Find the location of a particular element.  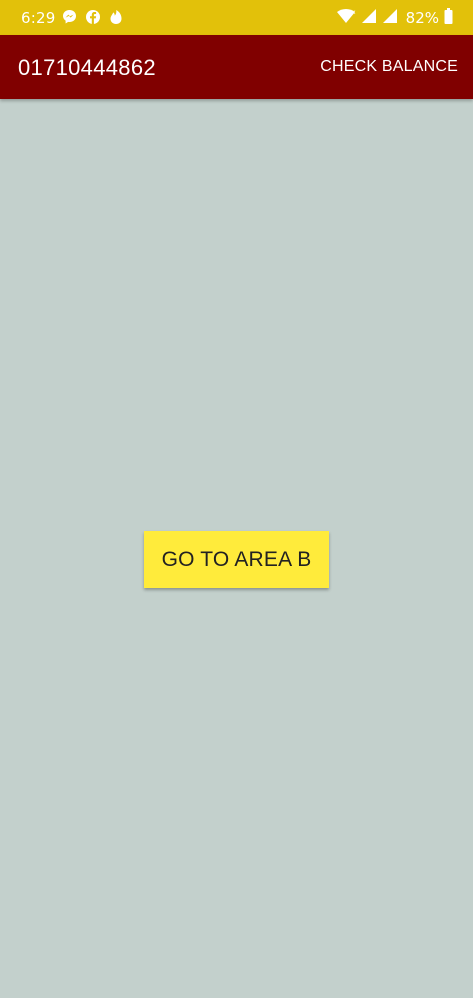

app-bar: 01710444862 CHECK BALANCE is located at coordinates (236, 67).